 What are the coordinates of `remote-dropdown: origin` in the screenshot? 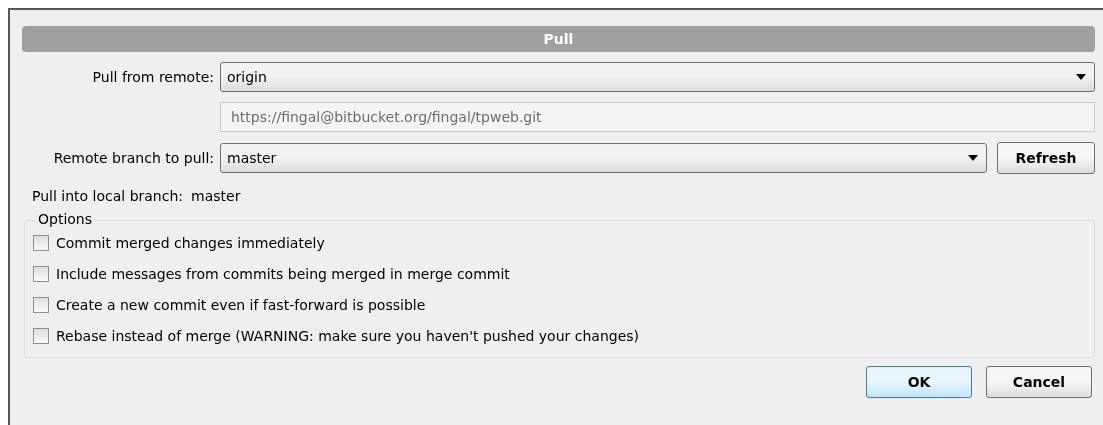 It's located at (657, 77).